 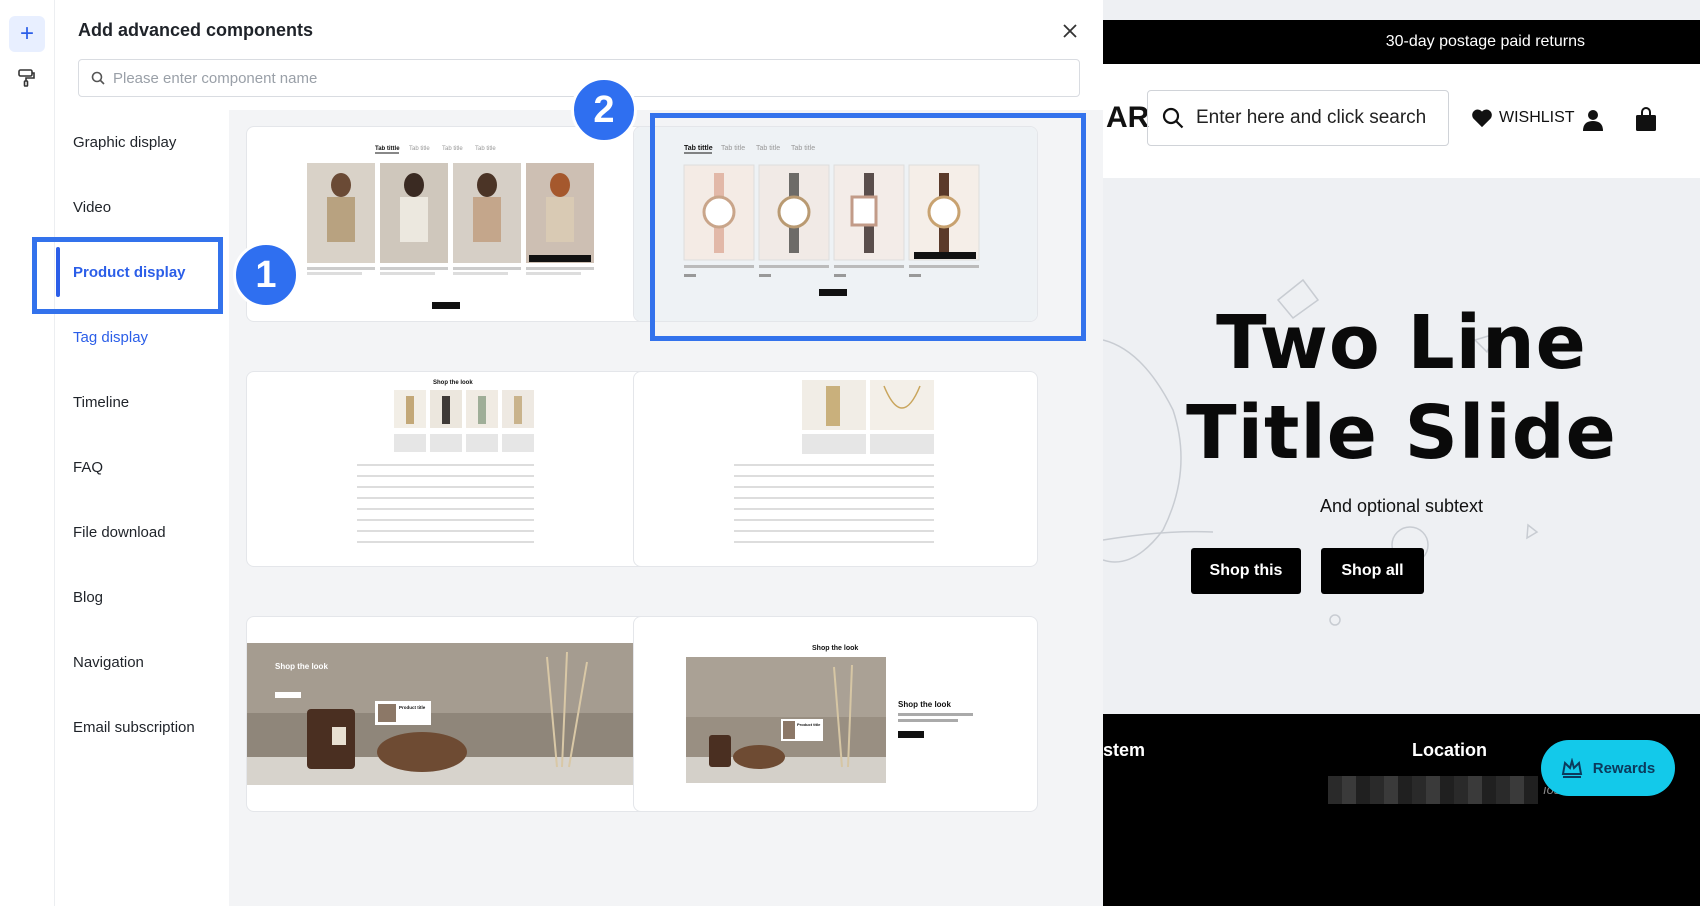 I want to click on plus-icon: +, so click(x=26, y=33).